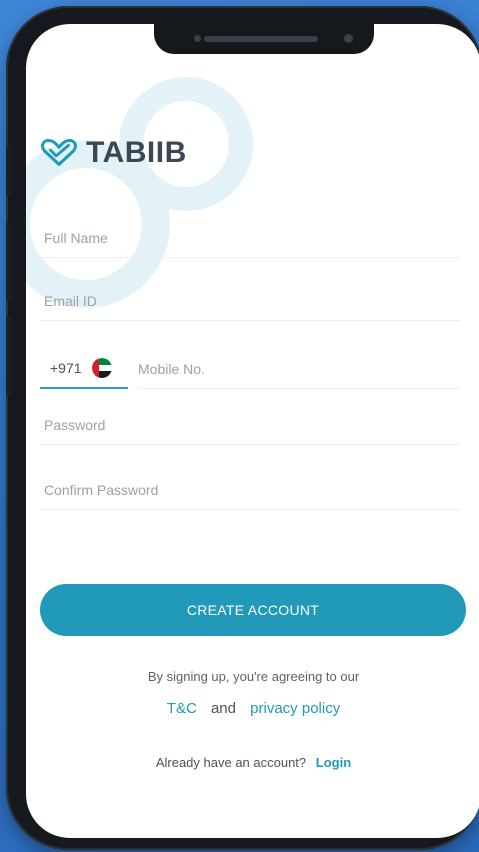 Image resolution: width=479 pixels, height=852 pixels. What do you see at coordinates (250, 425) in the screenshot?
I see `password-field: Password` at bounding box center [250, 425].